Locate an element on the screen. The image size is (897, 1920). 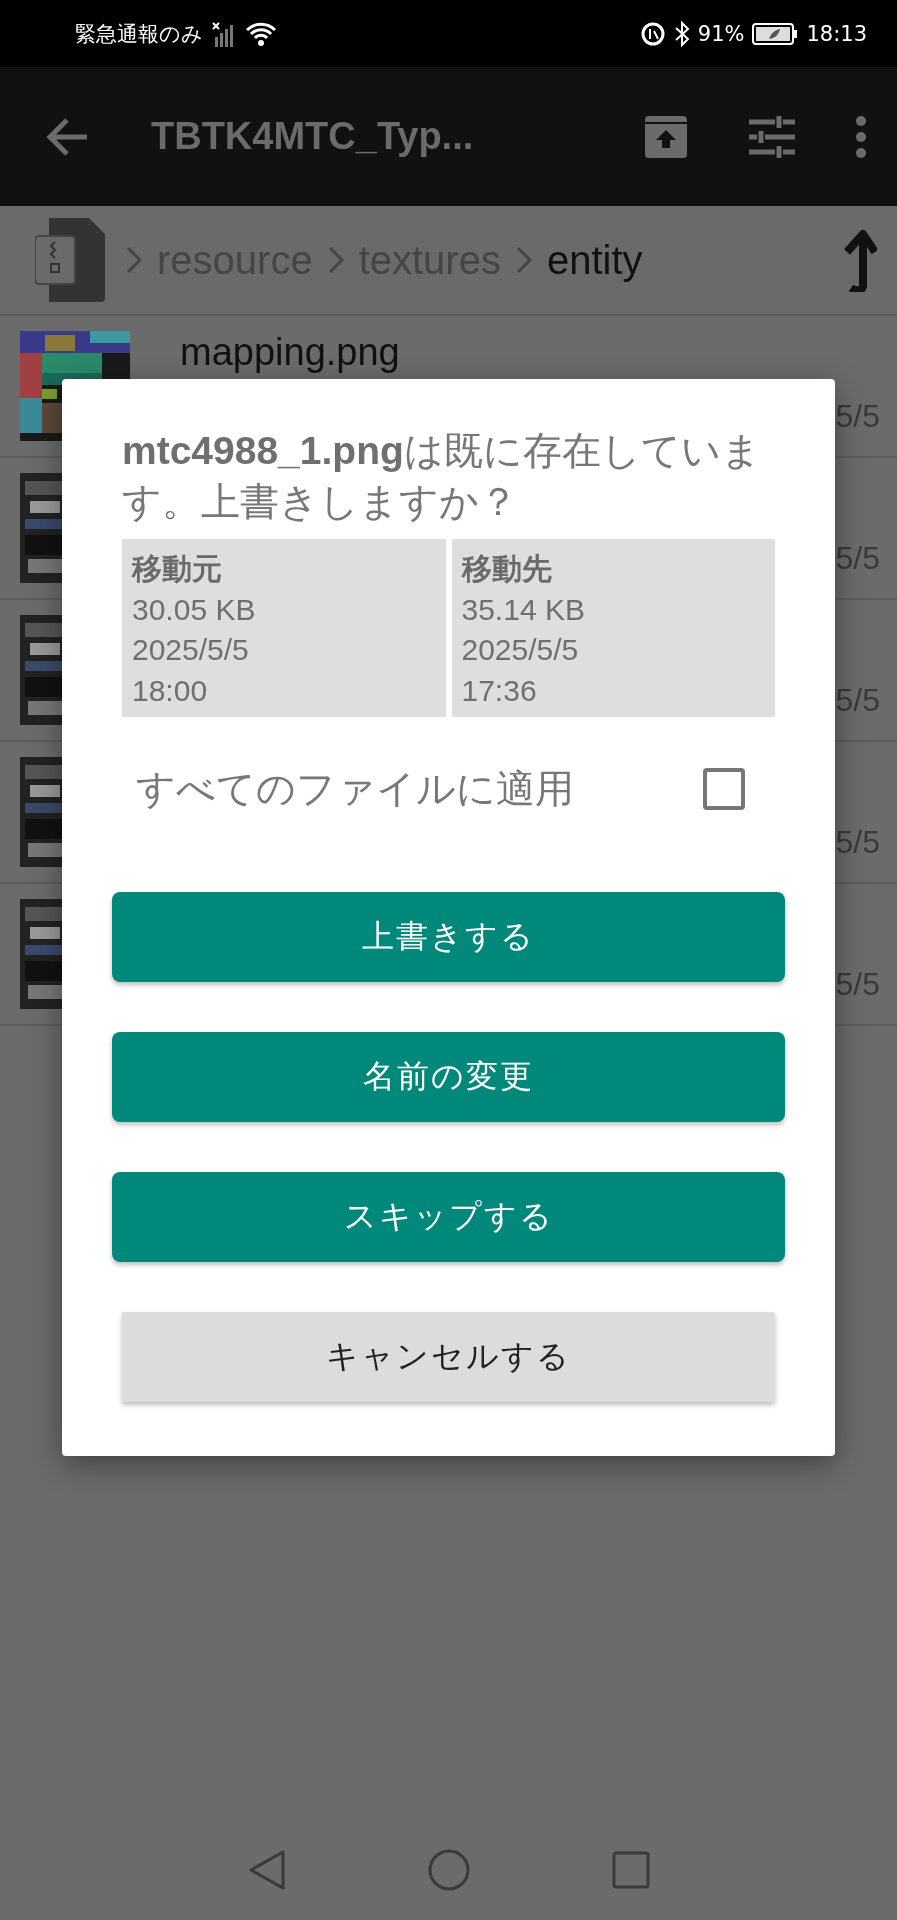
dialog-button: 上書きする is located at coordinates (448, 937).